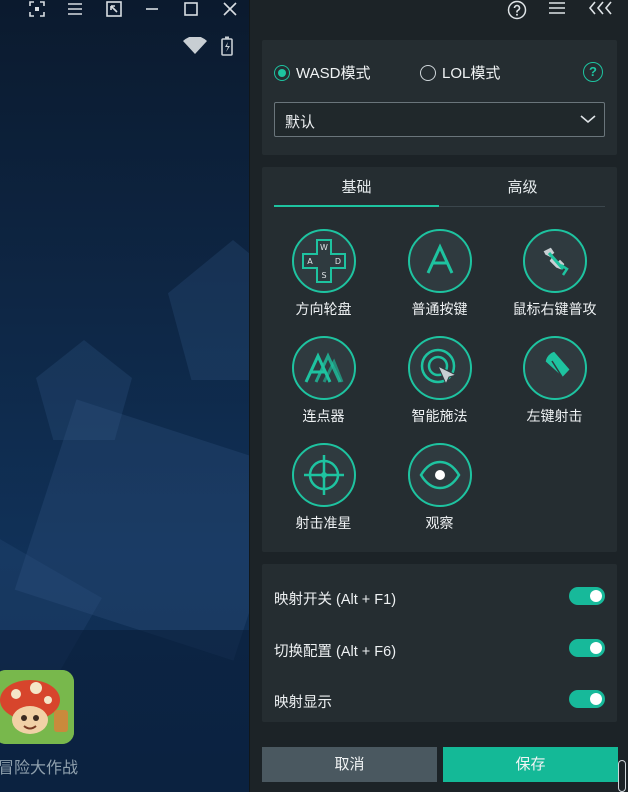 The width and height of the screenshot is (628, 792). I want to click on game-app-icon, so click(37, 707).